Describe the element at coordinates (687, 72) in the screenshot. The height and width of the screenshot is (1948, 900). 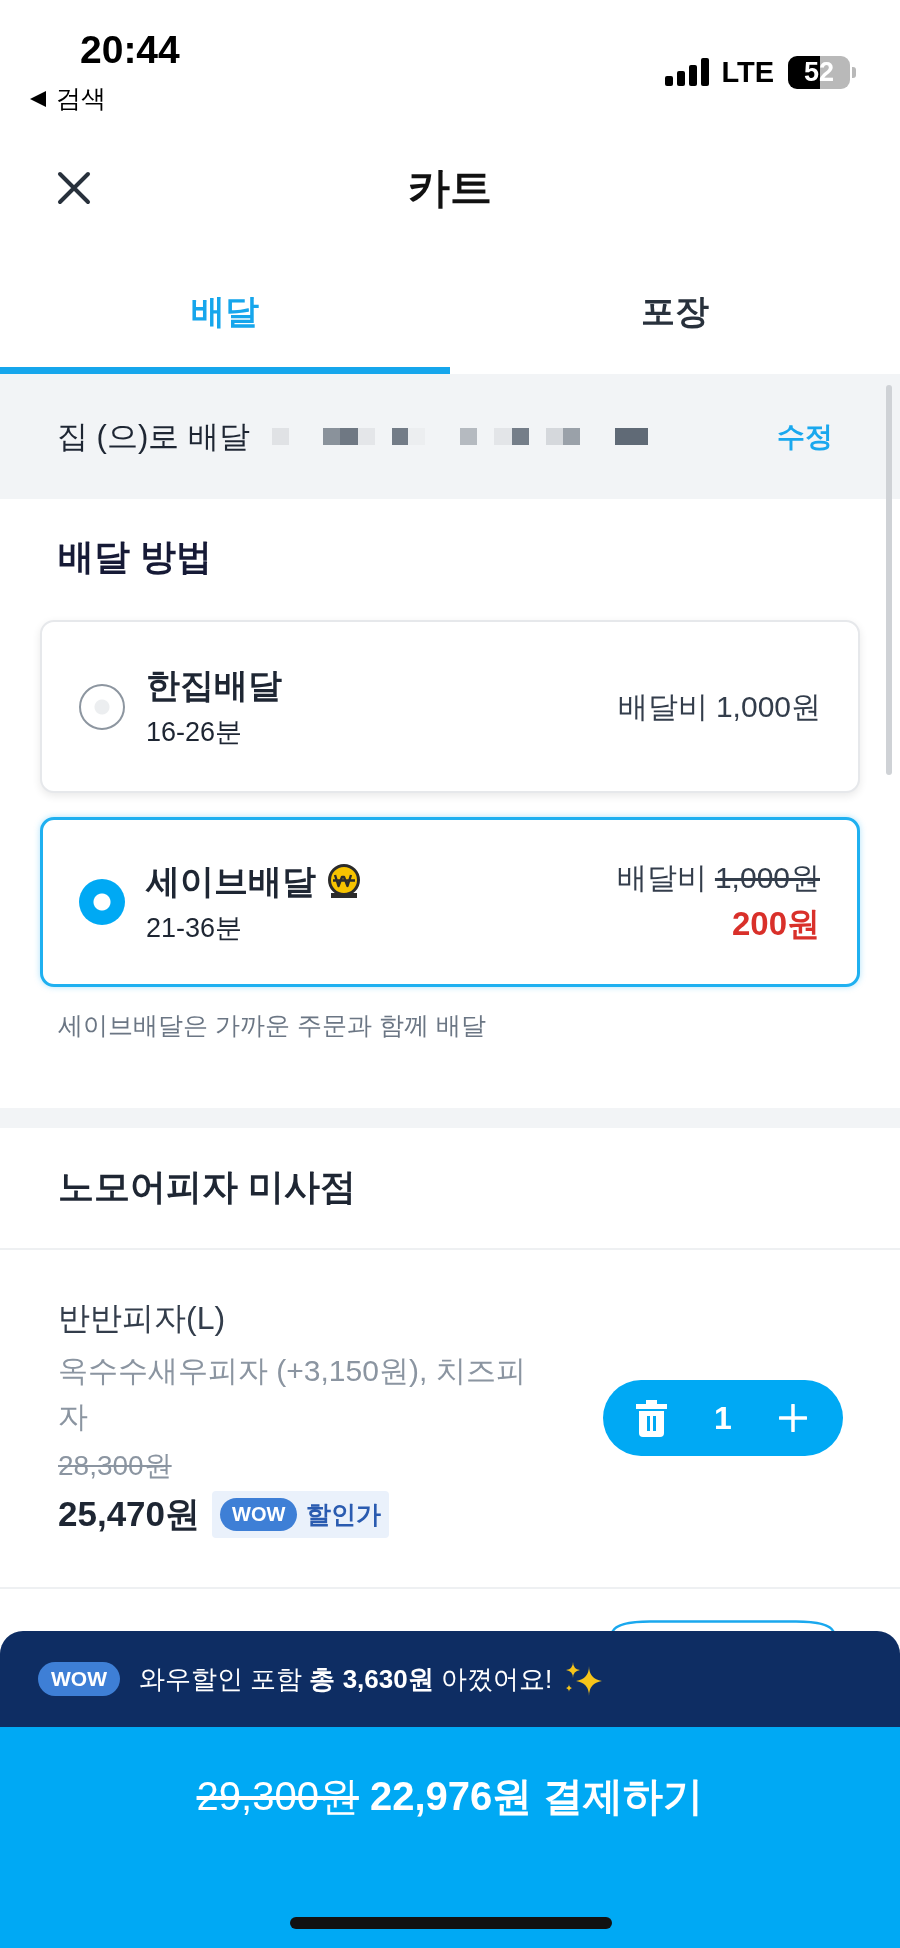
I see `signal-icon` at that location.